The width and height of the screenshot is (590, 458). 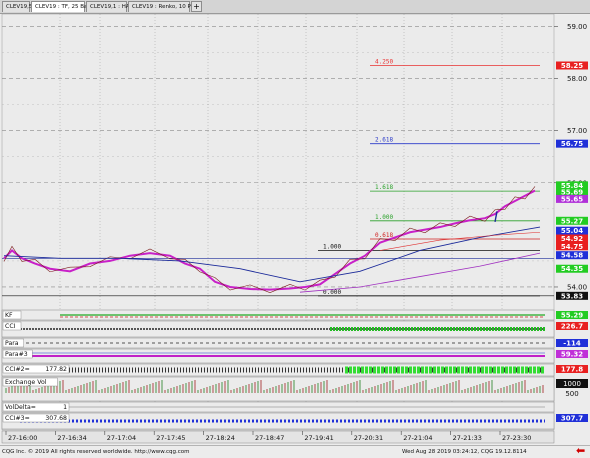 I want to click on panel-label-para: Para, so click(x=12, y=343).